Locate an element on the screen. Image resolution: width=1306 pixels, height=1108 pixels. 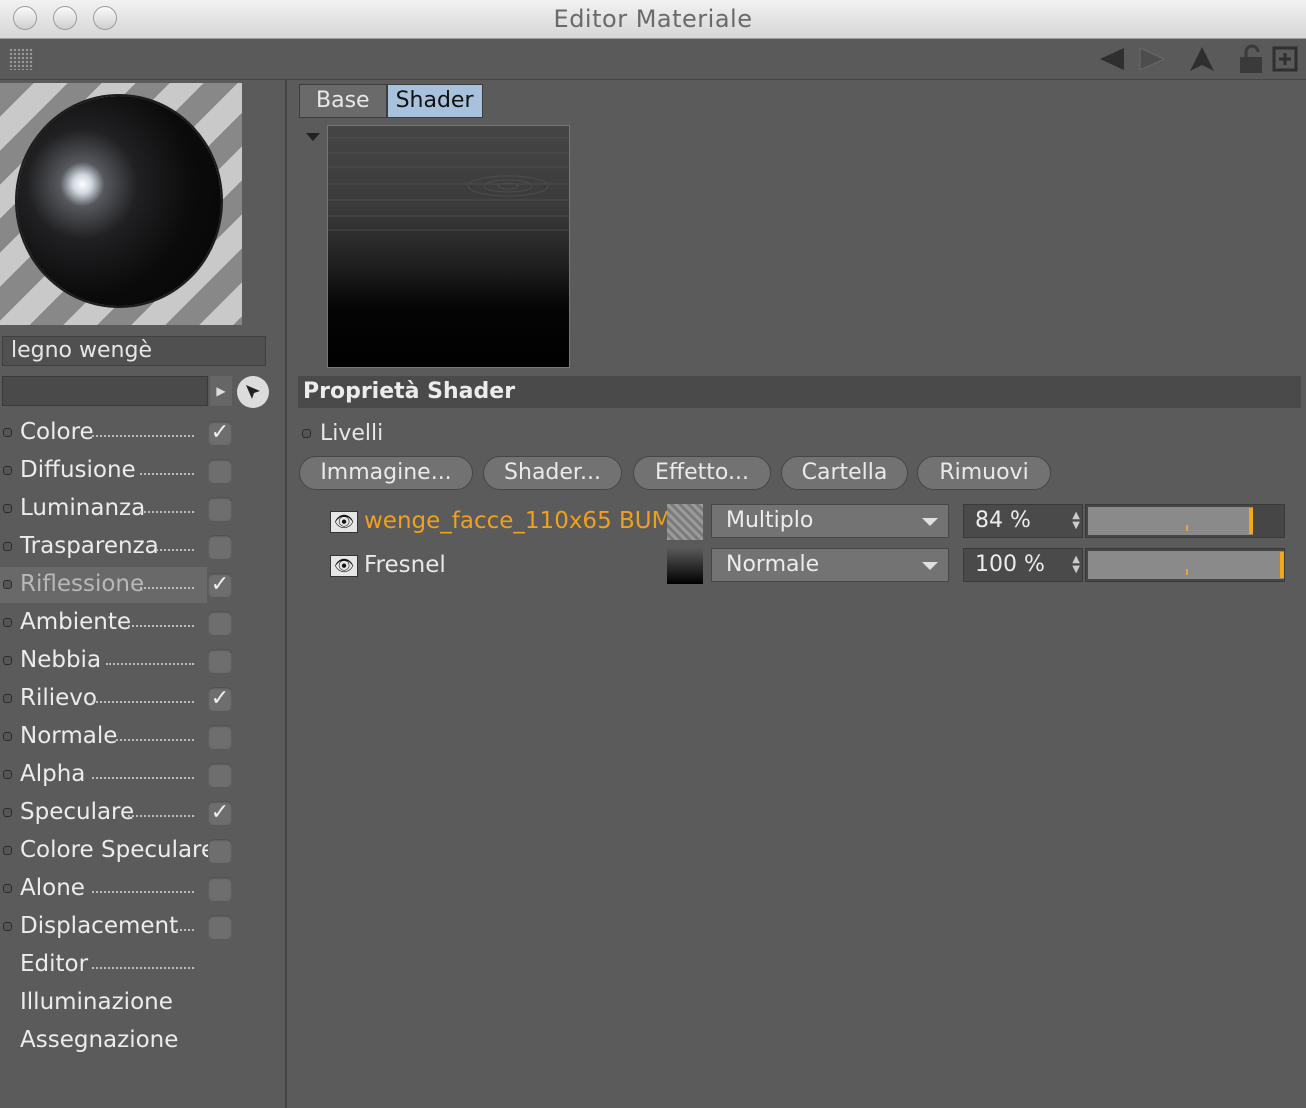
lock-icon is located at coordinates (1251, 59).